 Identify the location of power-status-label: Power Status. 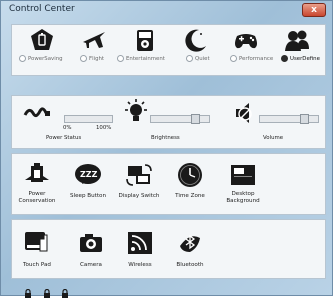
(64, 138).